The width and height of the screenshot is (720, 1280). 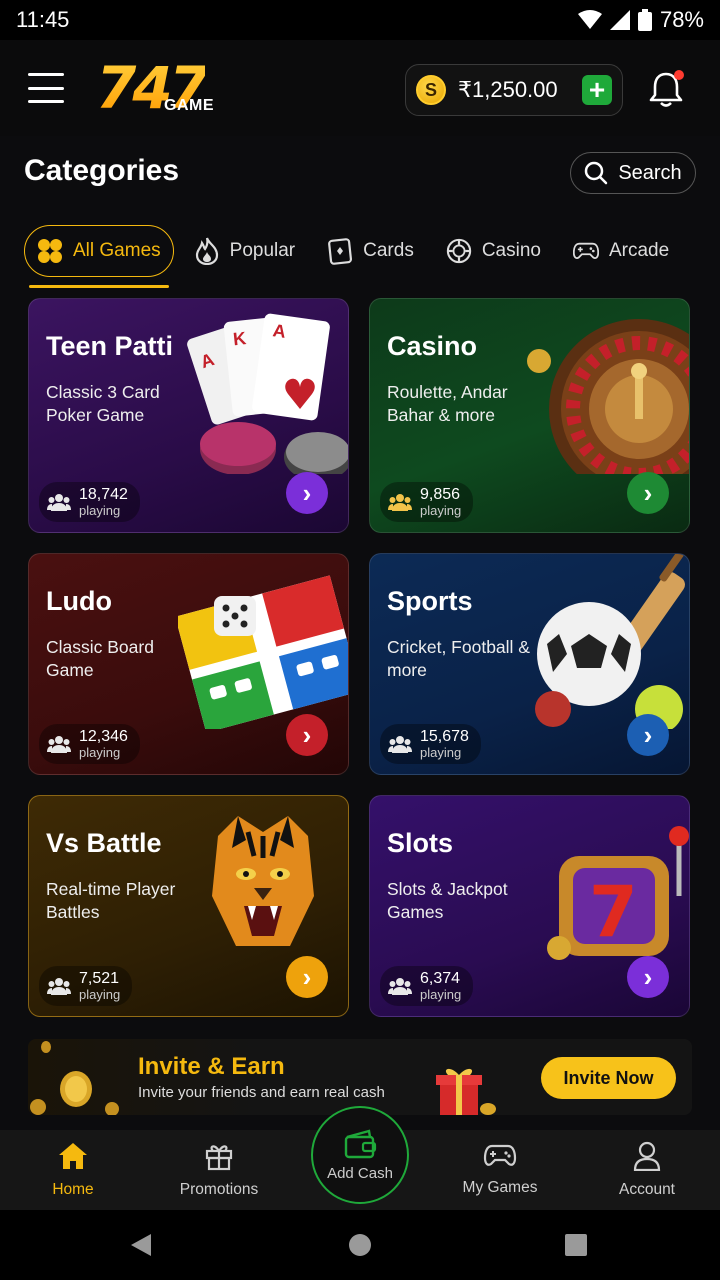 What do you see at coordinates (103, 403) in the screenshot?
I see `game-subtitle: Classic 3 Card Poker Game` at bounding box center [103, 403].